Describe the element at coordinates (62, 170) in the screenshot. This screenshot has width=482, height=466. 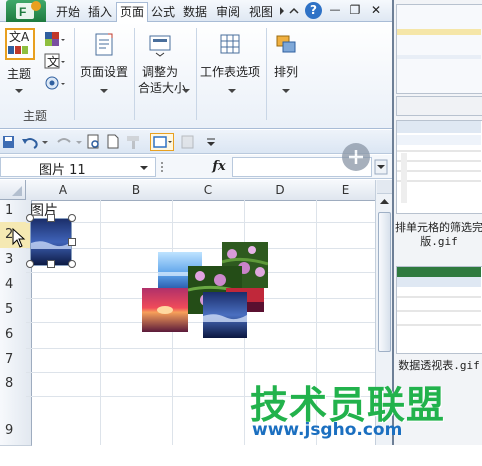
I see `name-box-value: 图片 11` at that location.